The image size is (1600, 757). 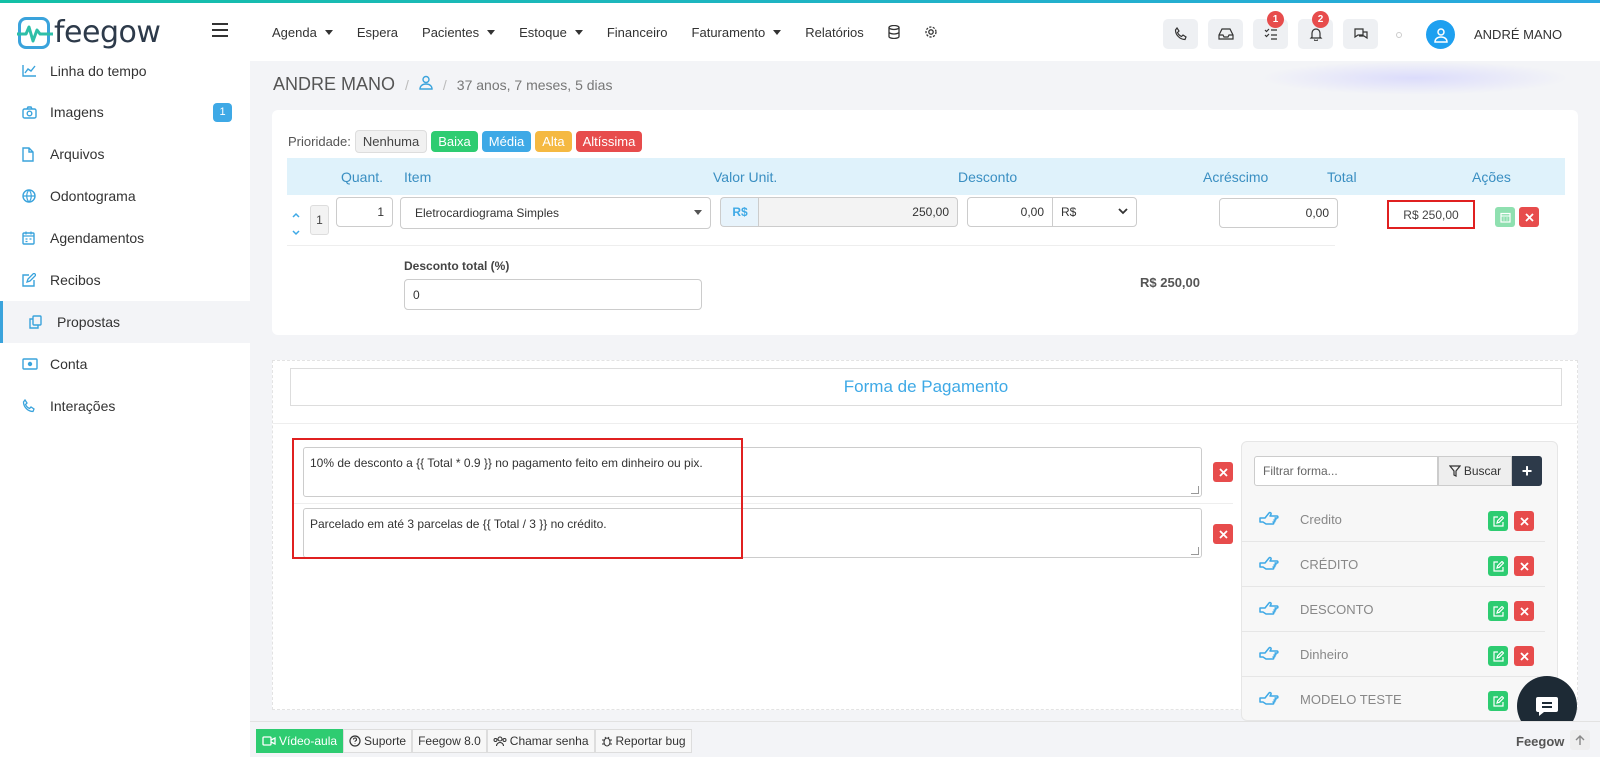 I want to click on priority-altissima: Altíssima, so click(x=609, y=141).